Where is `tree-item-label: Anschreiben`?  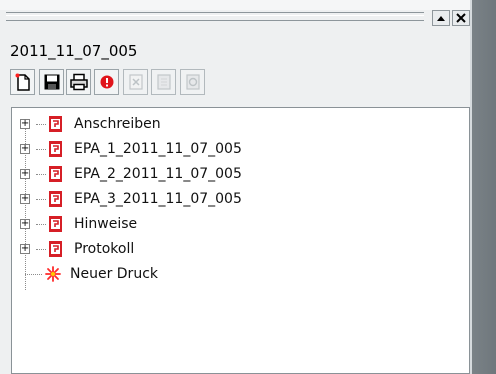 tree-item-label: Anschreiben is located at coordinates (117, 124).